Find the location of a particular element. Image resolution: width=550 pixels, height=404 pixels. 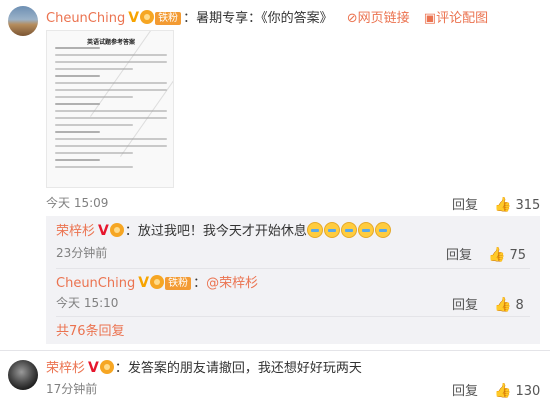

like-count: 130 is located at coordinates (528, 391).